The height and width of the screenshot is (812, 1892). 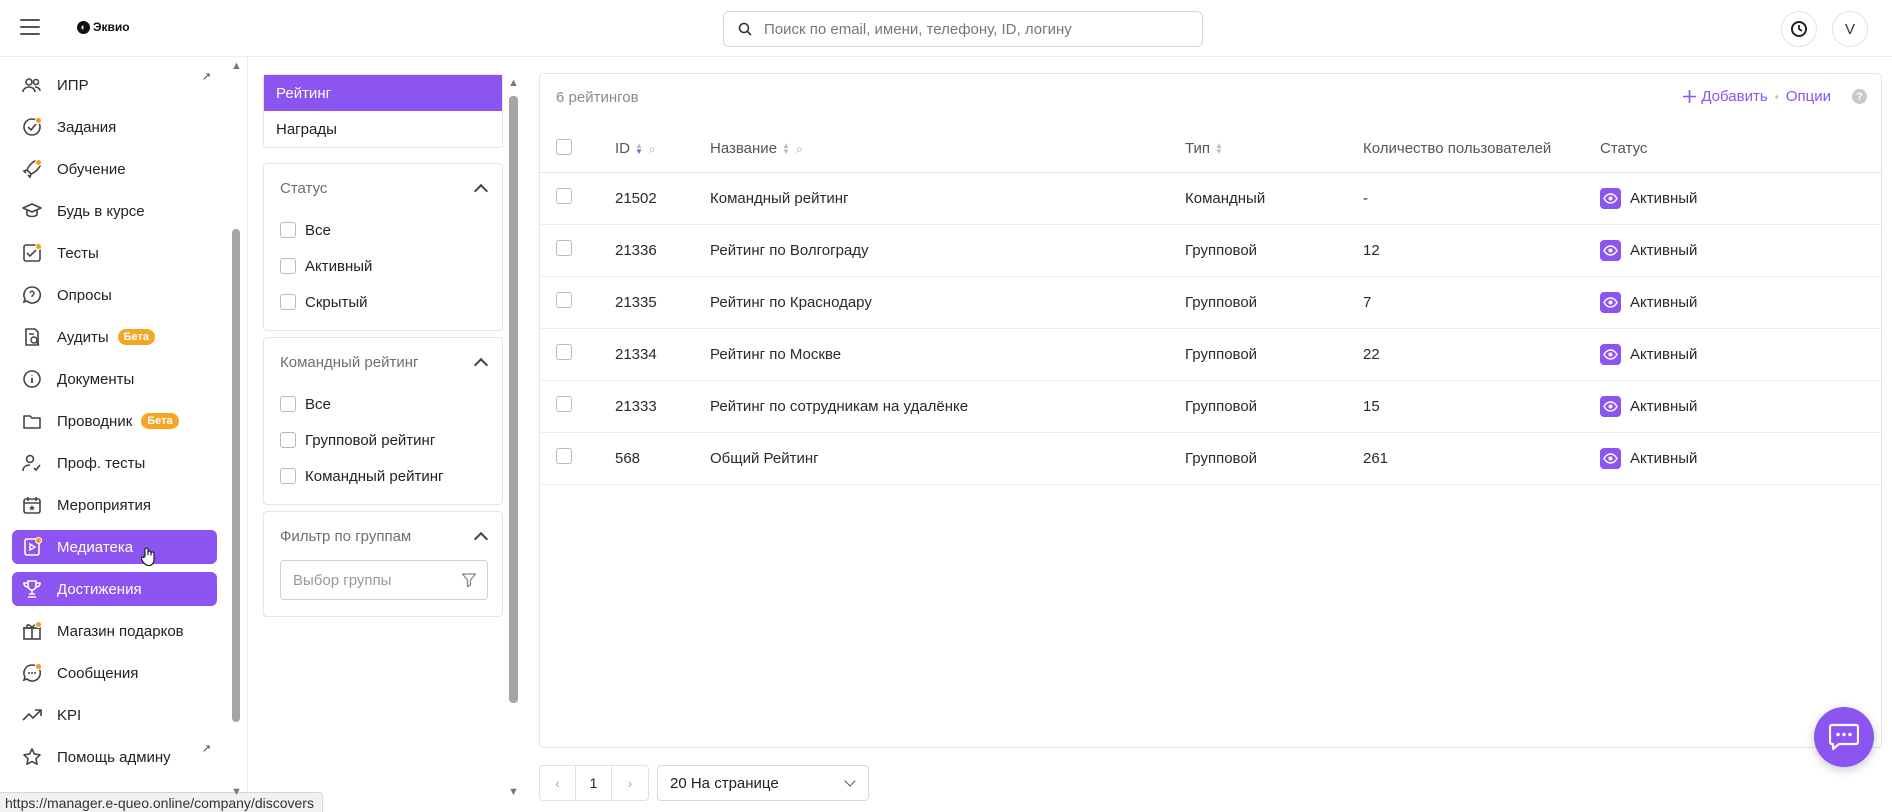 What do you see at coordinates (32, 505) in the screenshot?
I see `calendar-icon` at bounding box center [32, 505].